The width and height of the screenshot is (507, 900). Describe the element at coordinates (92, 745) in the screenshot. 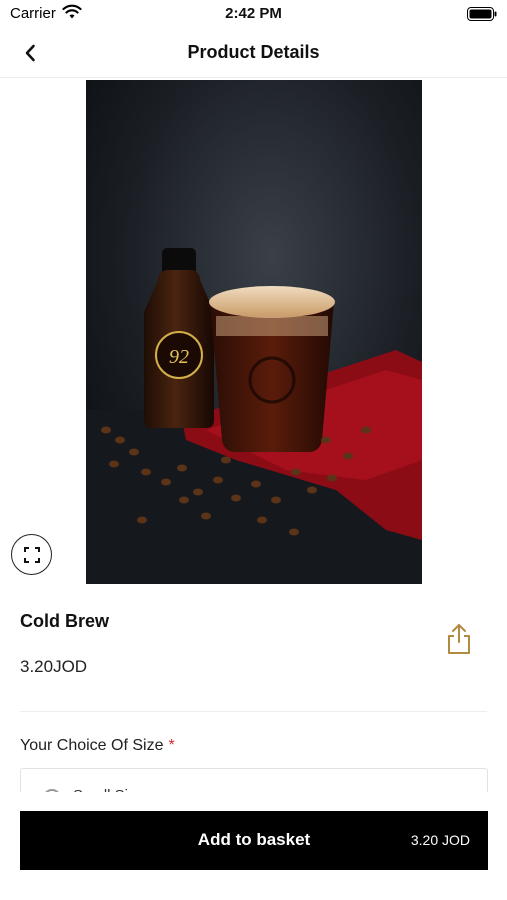

I see `option-group-title: Your Choice Of Size` at that location.